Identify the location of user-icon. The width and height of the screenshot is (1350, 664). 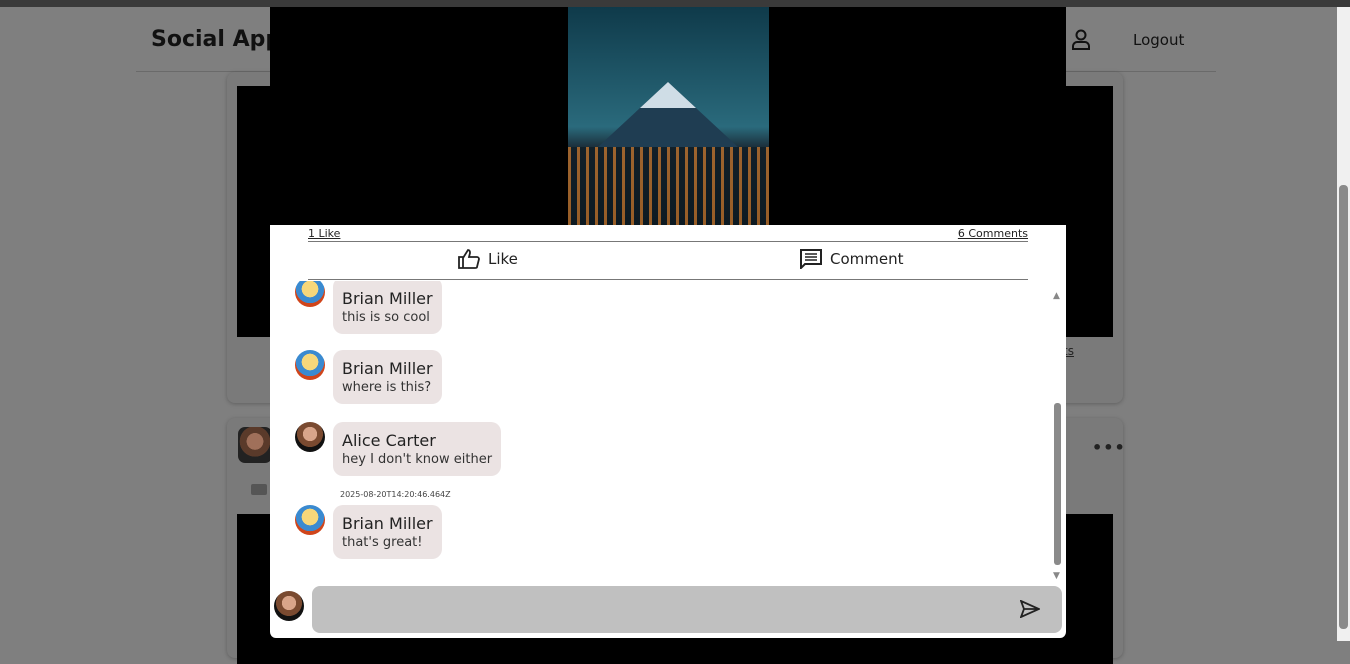
(1081, 40).